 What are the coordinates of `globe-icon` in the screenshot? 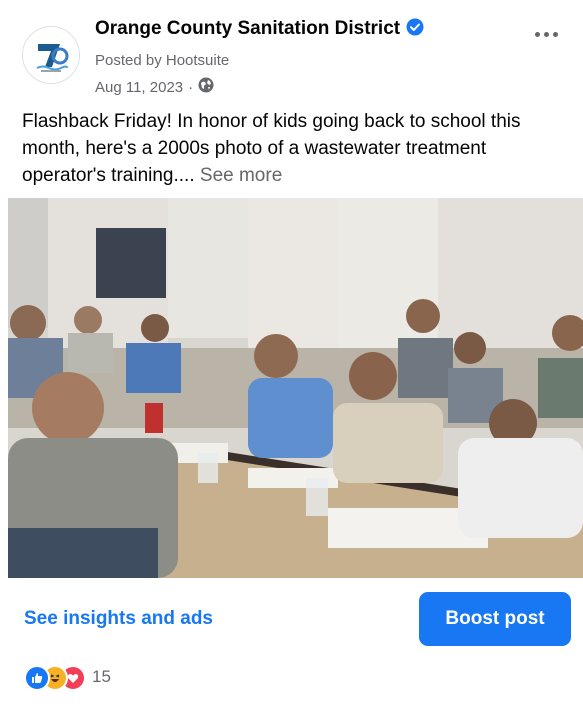 It's located at (206, 87).